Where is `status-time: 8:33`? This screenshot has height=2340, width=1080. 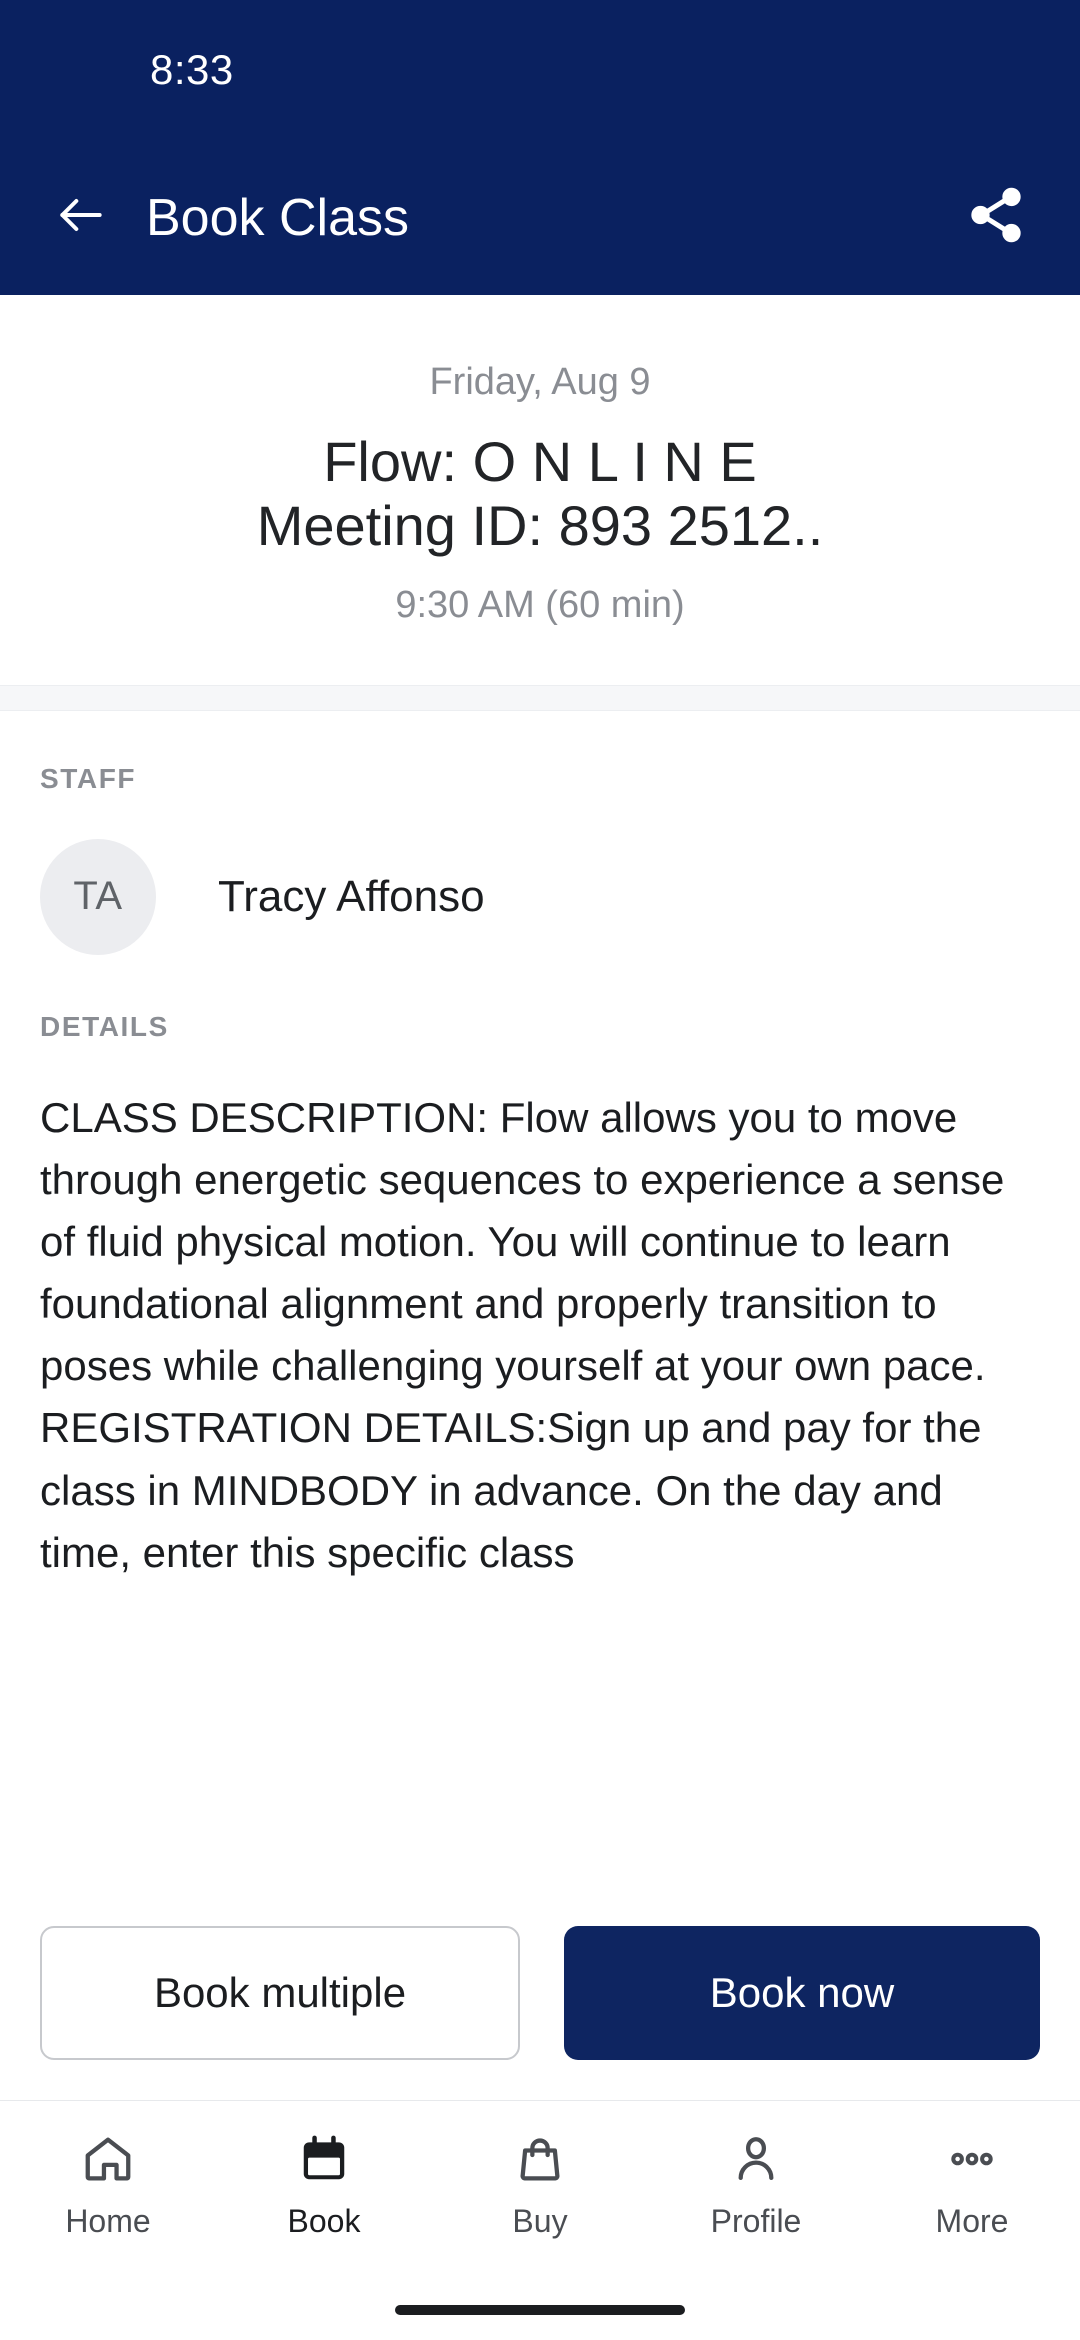 status-time: 8:33 is located at coordinates (192, 69).